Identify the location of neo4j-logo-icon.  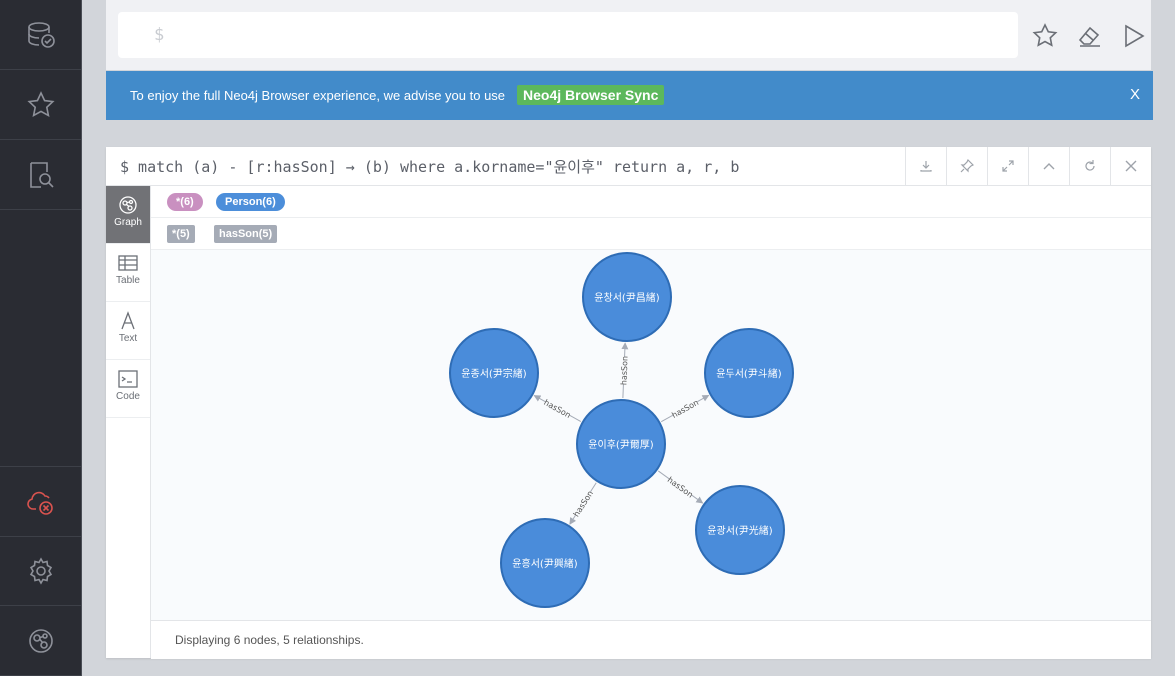
(40, 640).